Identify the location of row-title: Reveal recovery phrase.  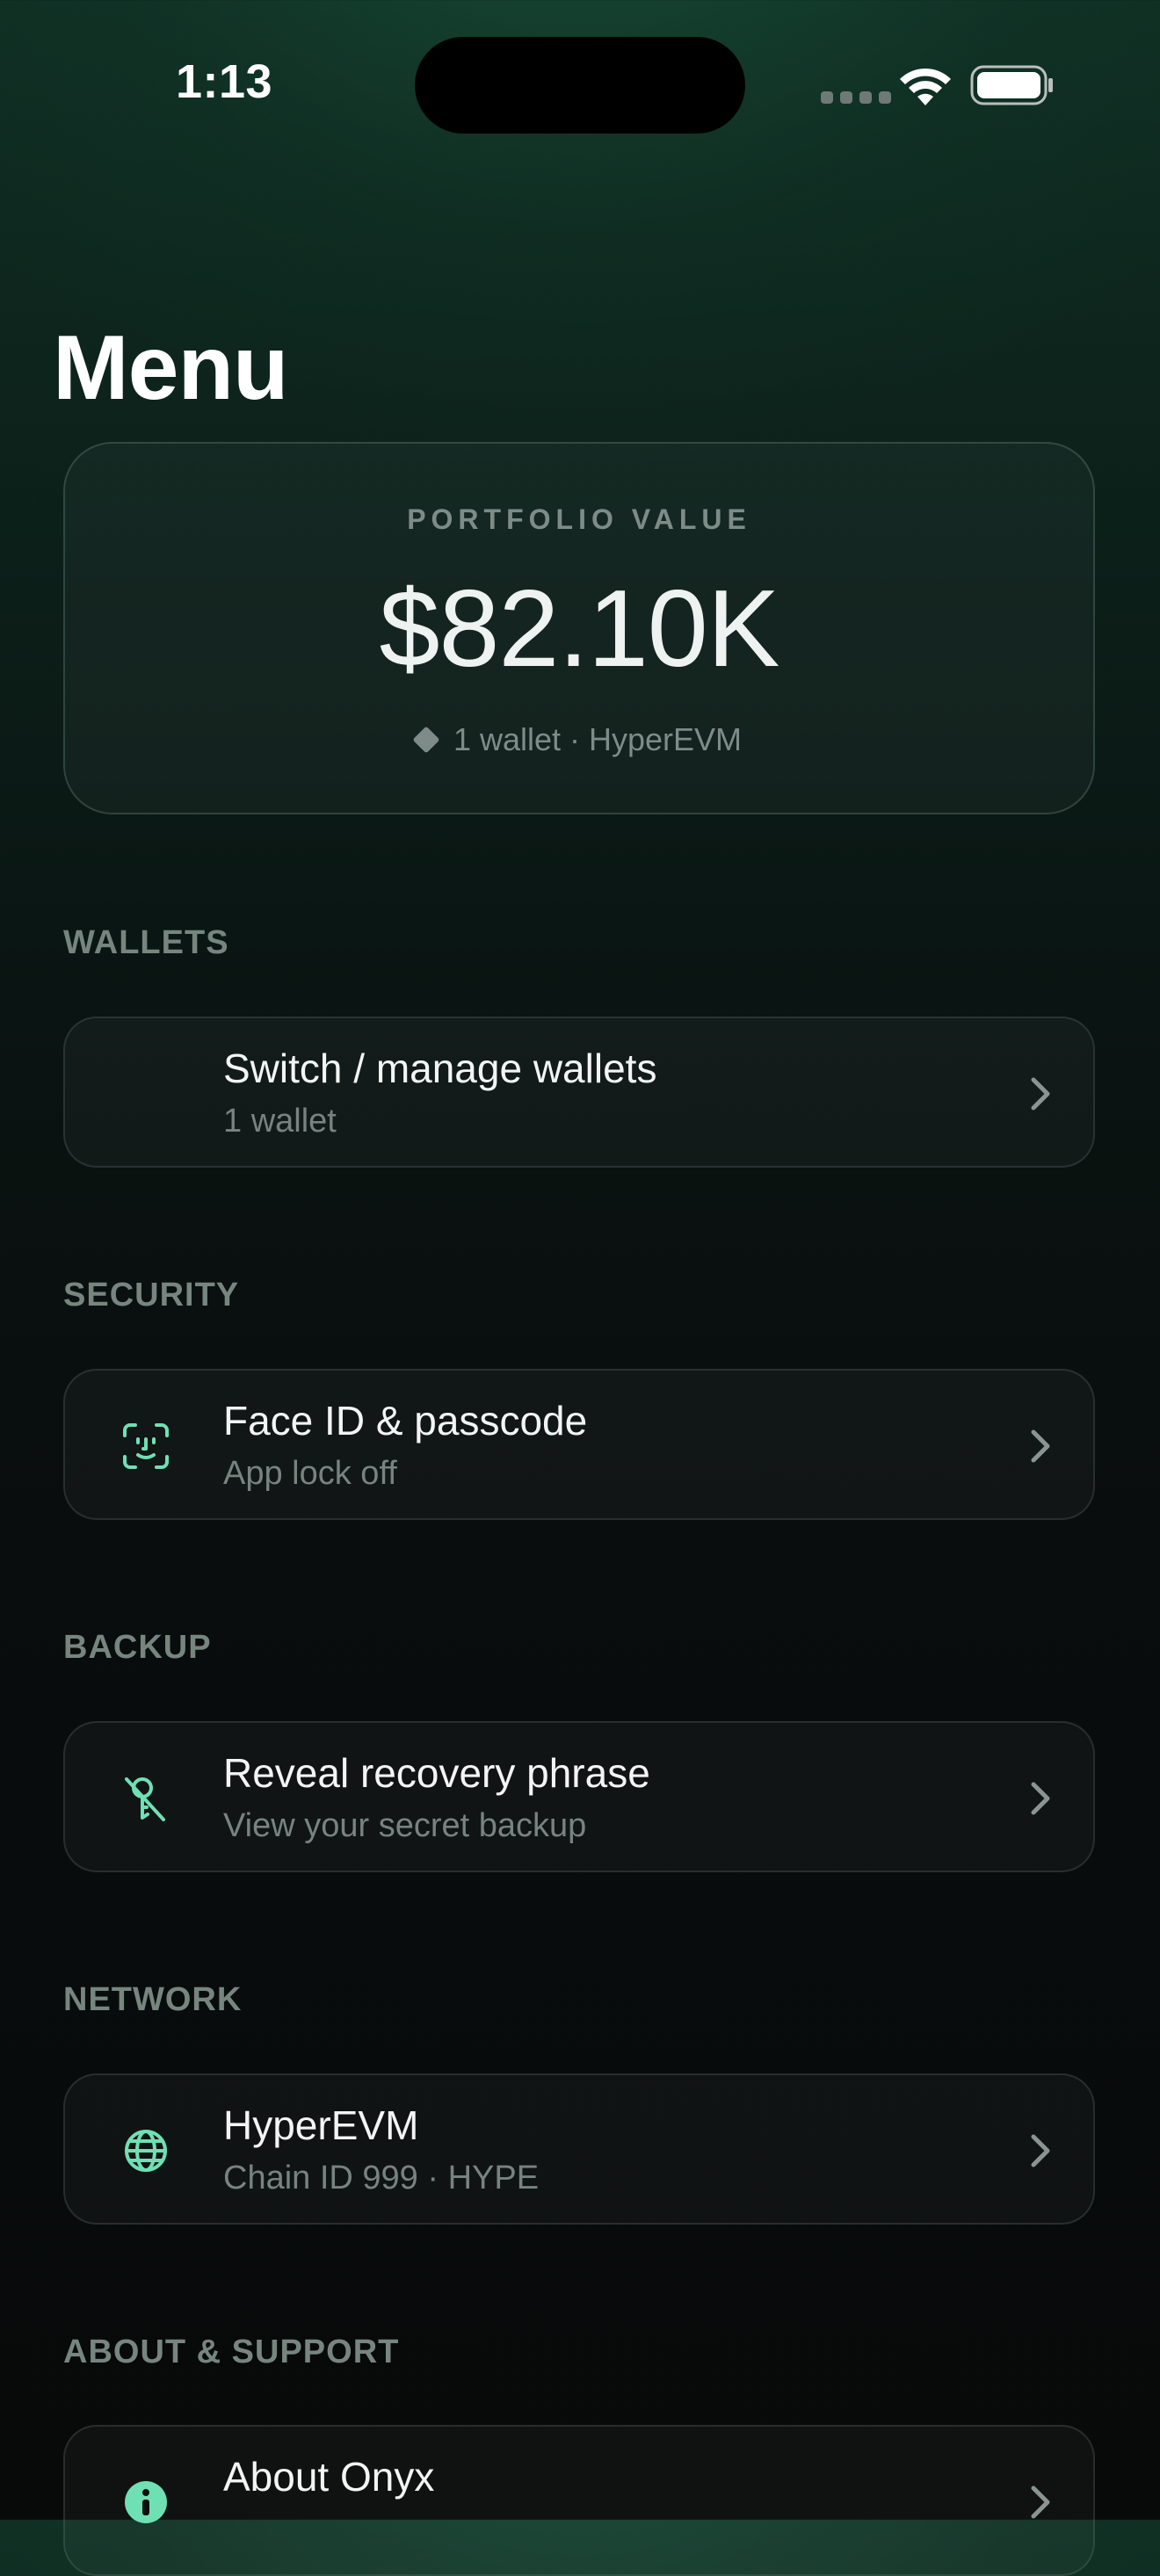
(437, 1773).